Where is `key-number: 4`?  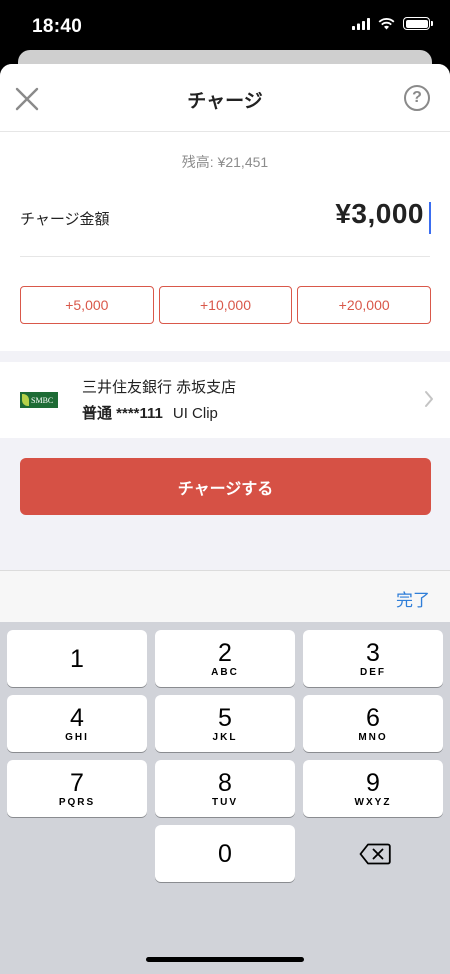 key-number: 4 is located at coordinates (77, 717).